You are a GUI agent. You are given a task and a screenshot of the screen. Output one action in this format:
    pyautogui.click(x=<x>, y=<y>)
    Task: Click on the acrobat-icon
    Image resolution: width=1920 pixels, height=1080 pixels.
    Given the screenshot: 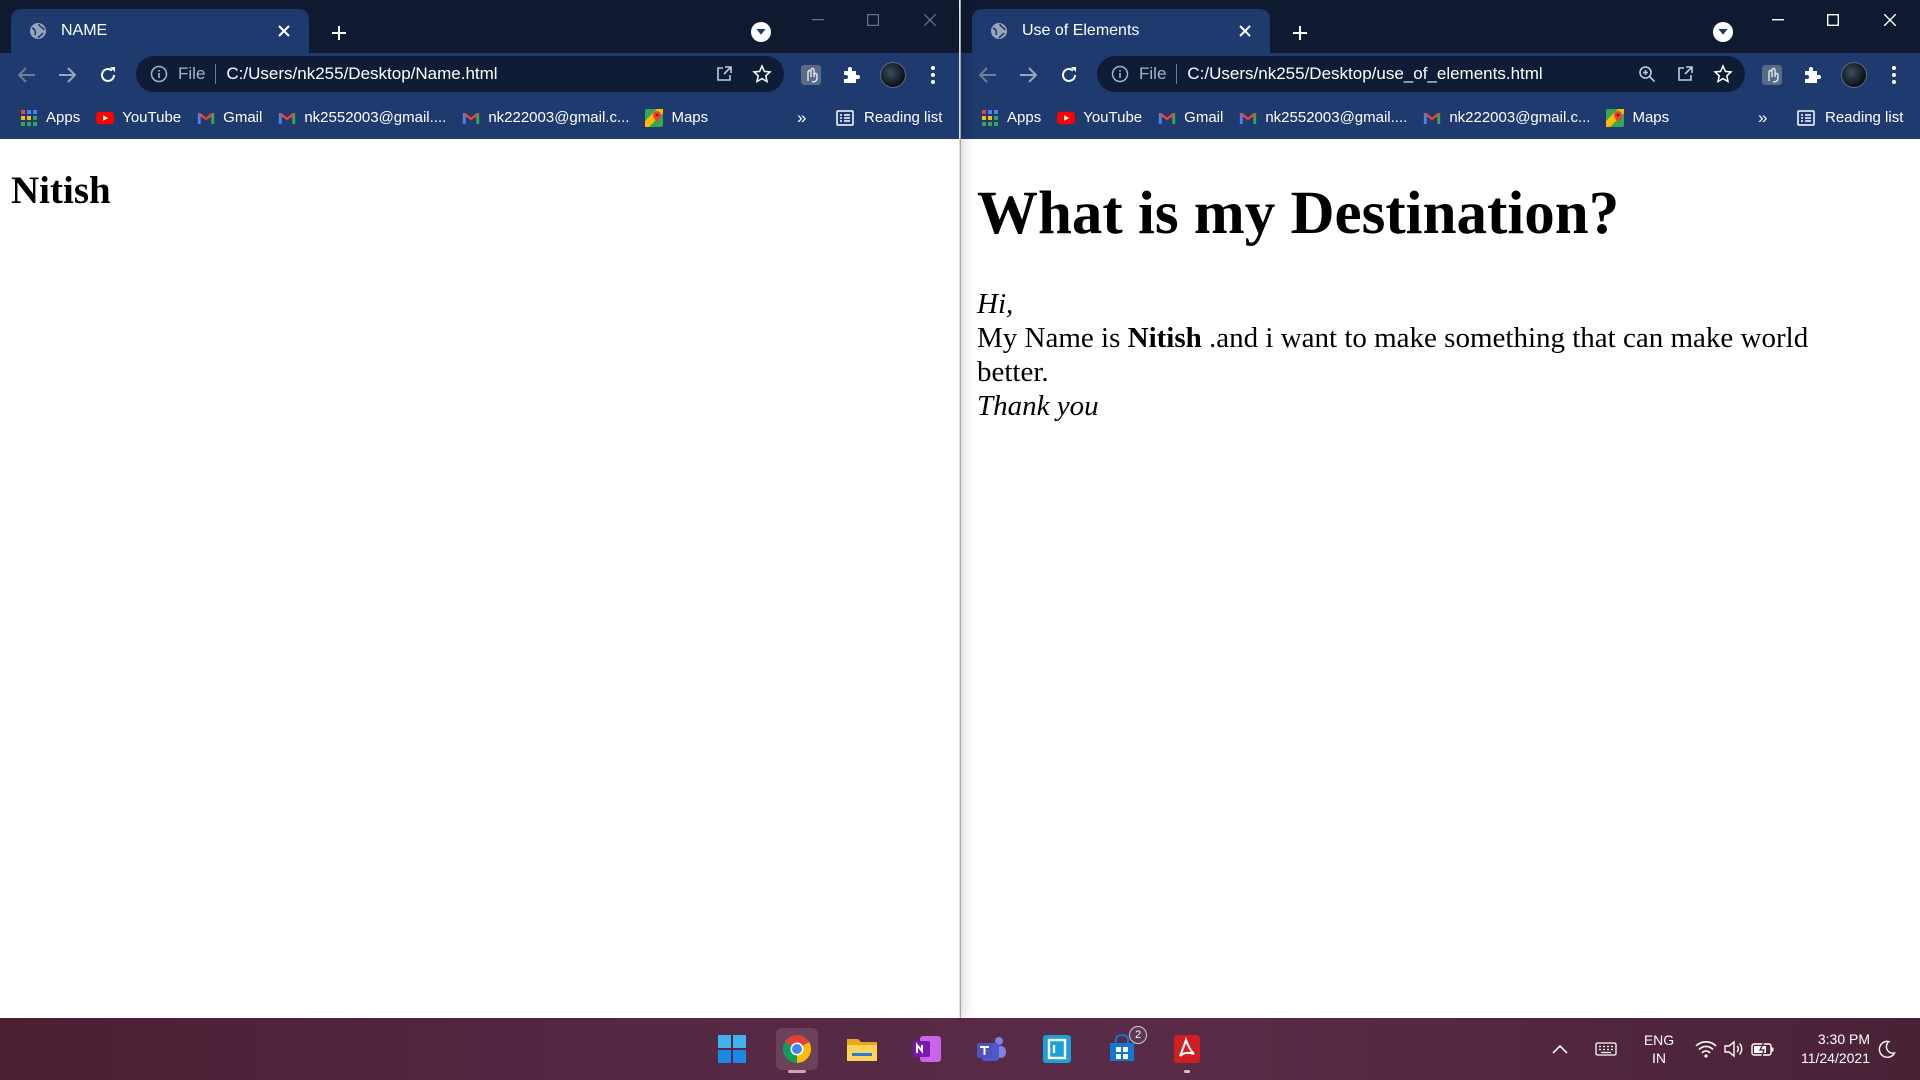 What is the action you would take?
    pyautogui.click(x=1187, y=1049)
    